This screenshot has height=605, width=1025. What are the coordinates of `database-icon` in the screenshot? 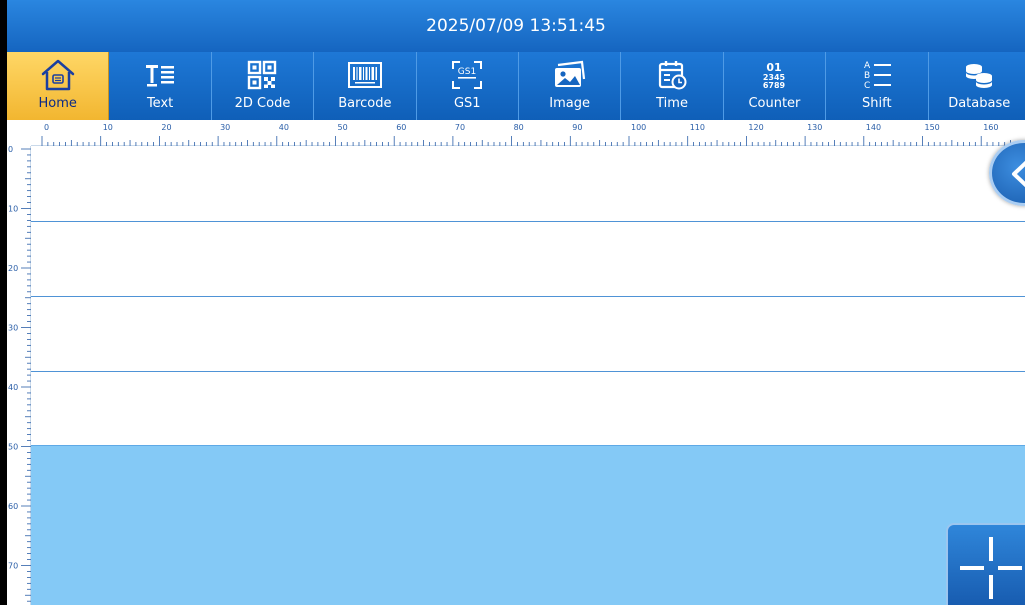 It's located at (979, 75).